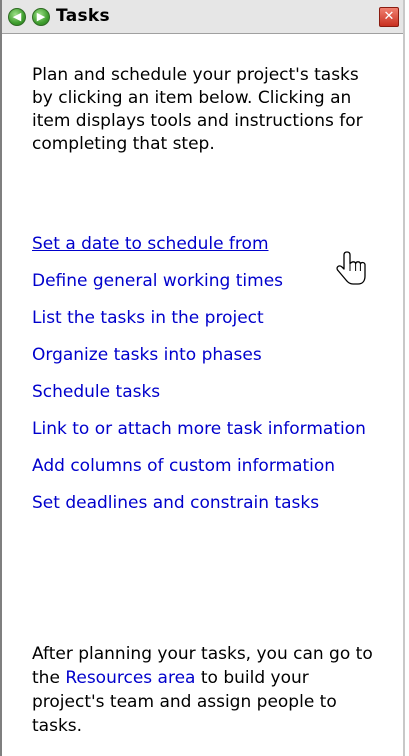  Describe the element at coordinates (204, 318) in the screenshot. I see `link-list-tasks: List the tasks in the project` at that location.